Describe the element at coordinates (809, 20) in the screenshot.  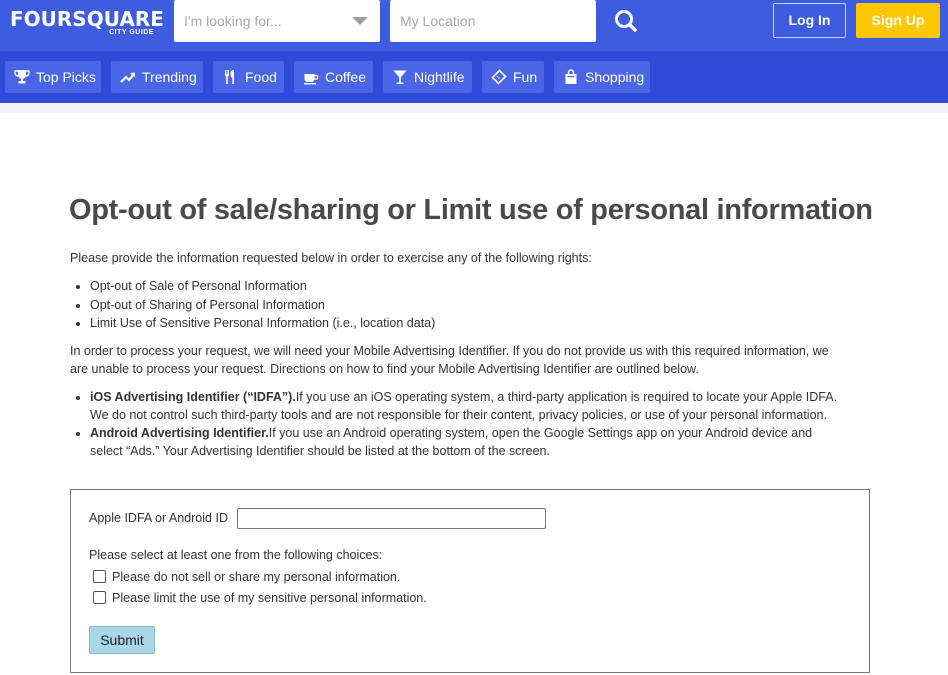
I see `login-button: Log In` at that location.